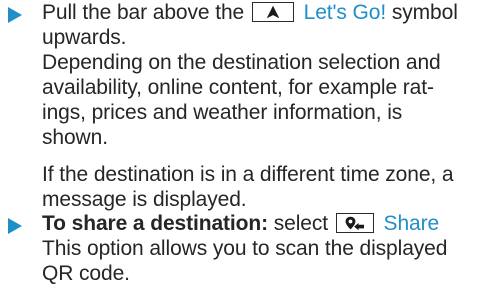 This screenshot has width=478, height=299. Describe the element at coordinates (222, 112) in the screenshot. I see `step-1-p1-line-3: ings, prices and weather information, is` at that location.